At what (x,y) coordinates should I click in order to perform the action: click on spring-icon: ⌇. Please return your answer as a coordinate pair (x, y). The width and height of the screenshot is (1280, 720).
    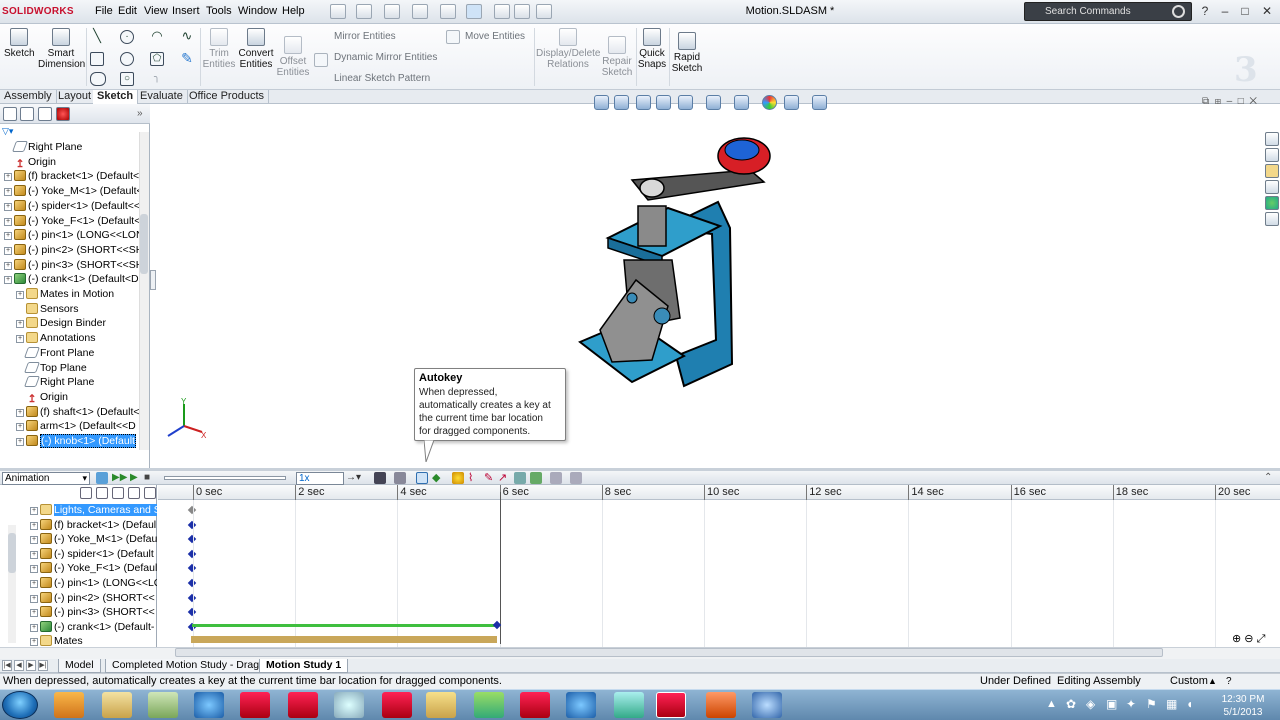
    Looking at the image, I should click on (474, 478).